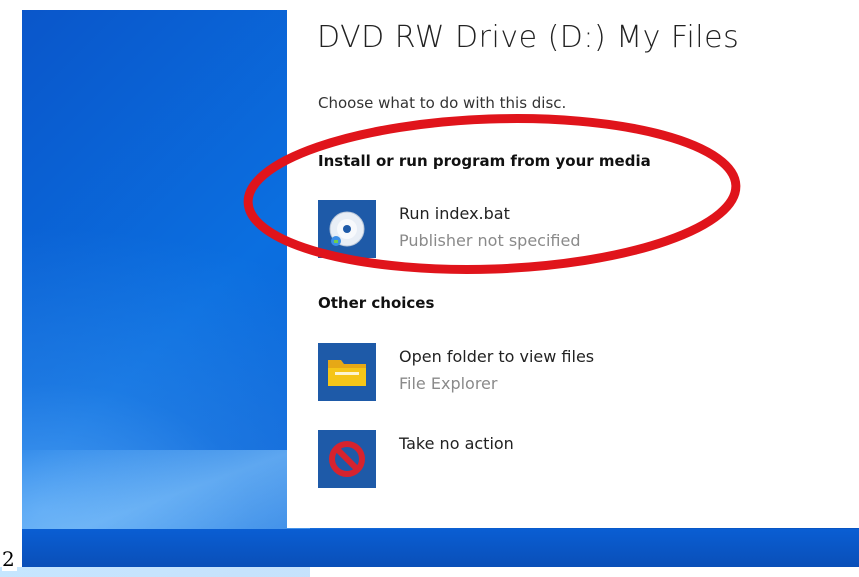 This screenshot has width=859, height=577. I want to click on corner-label: 2, so click(9, 559).